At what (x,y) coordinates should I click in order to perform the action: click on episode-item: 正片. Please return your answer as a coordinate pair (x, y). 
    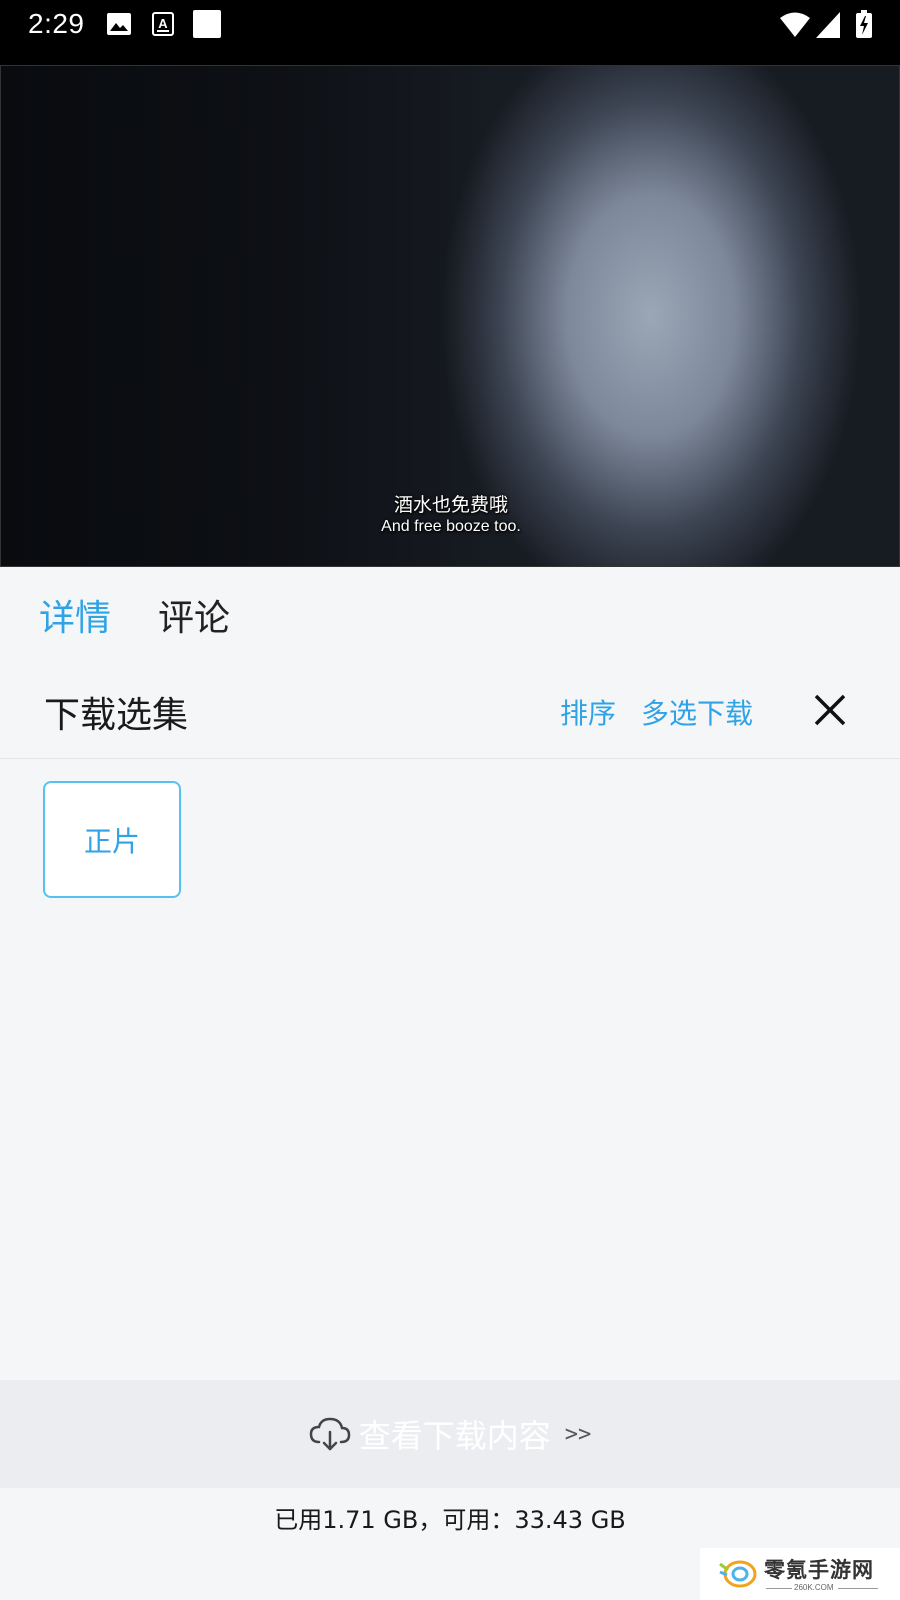
    Looking at the image, I should click on (112, 839).